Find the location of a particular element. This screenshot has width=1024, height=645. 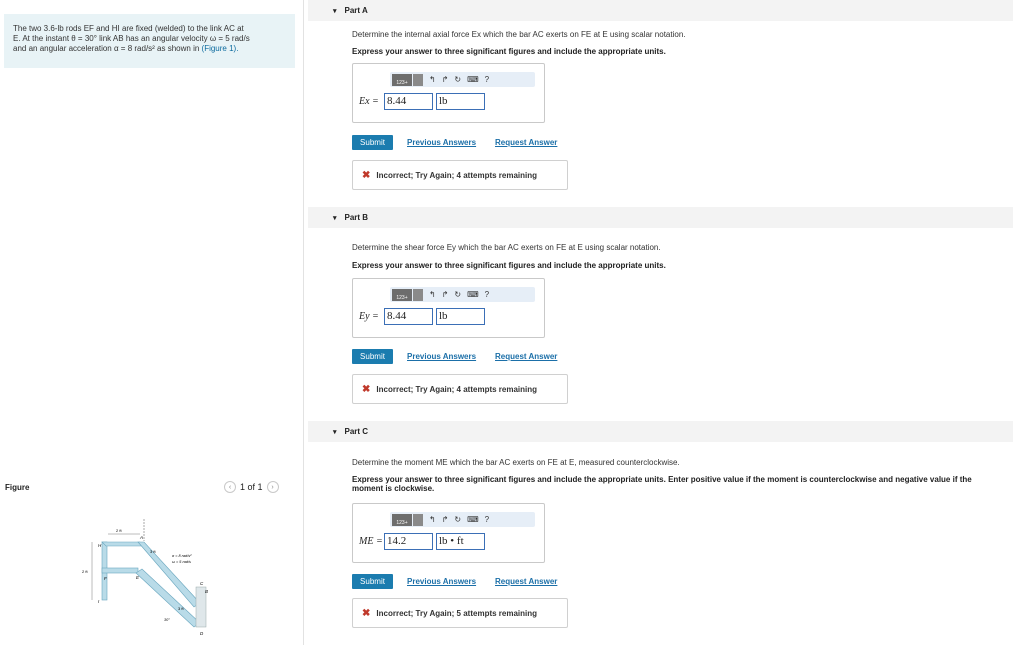

part-header-1: ▾ Part A is located at coordinates (660, 10).